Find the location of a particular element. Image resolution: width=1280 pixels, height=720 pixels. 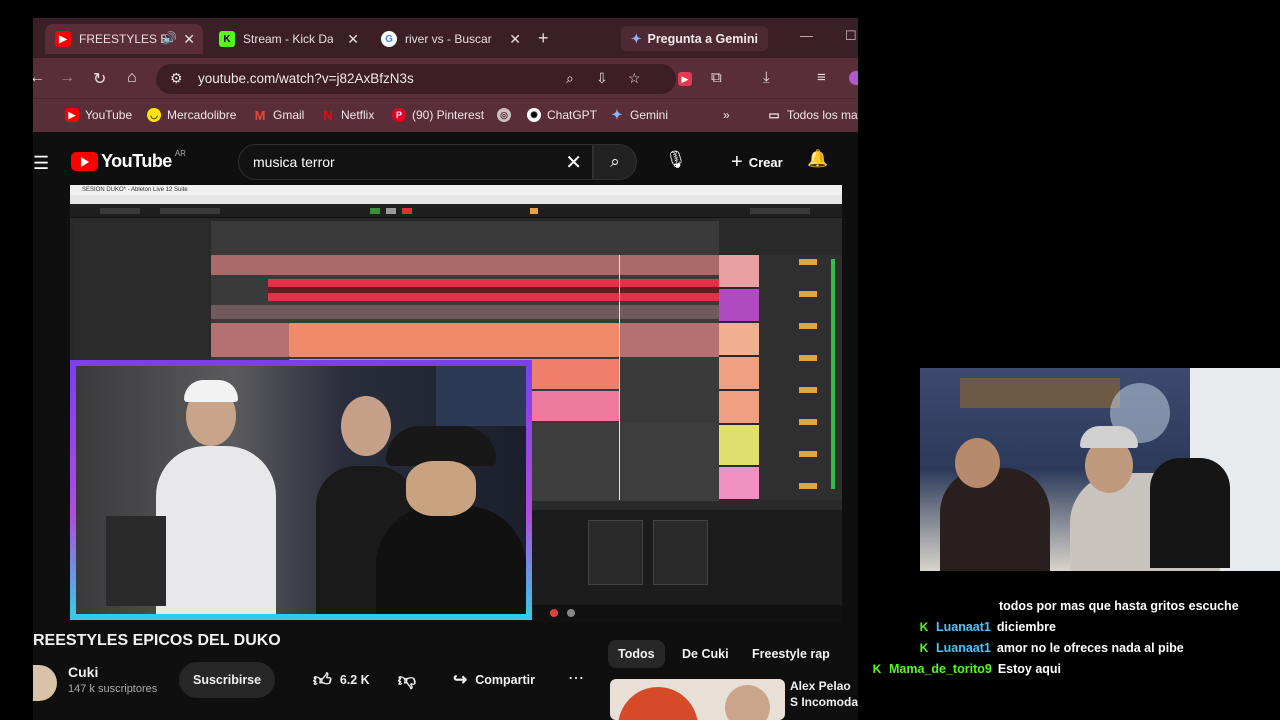

dislike-icon: 👎︎ is located at coordinates (407, 680).